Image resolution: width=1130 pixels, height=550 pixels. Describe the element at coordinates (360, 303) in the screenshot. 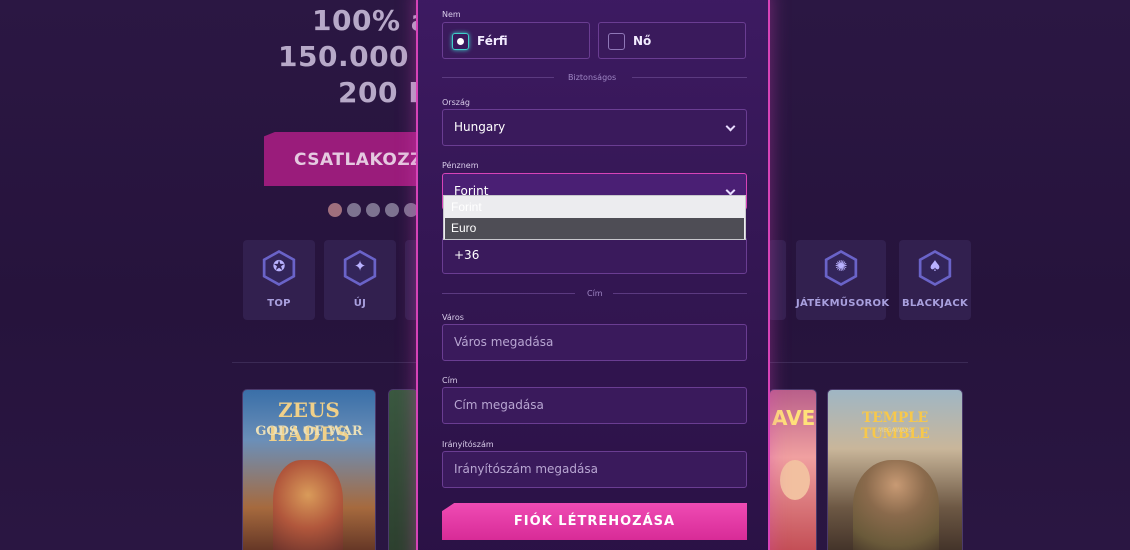

I see `category-label: ÚJ` at that location.